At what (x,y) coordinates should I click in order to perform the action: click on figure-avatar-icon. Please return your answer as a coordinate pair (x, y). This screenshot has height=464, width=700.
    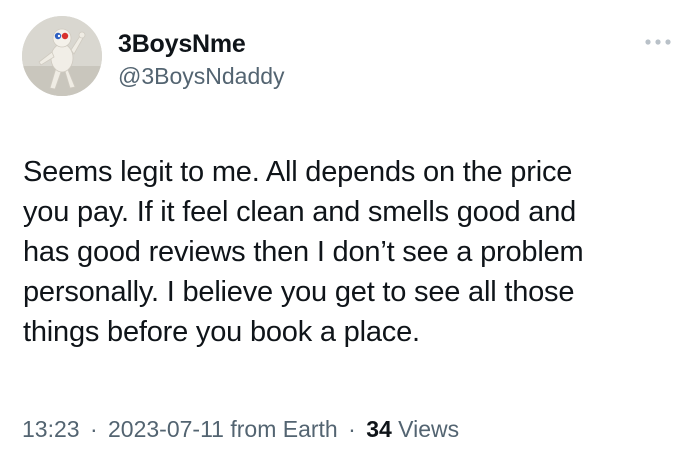
    Looking at the image, I should click on (62, 56).